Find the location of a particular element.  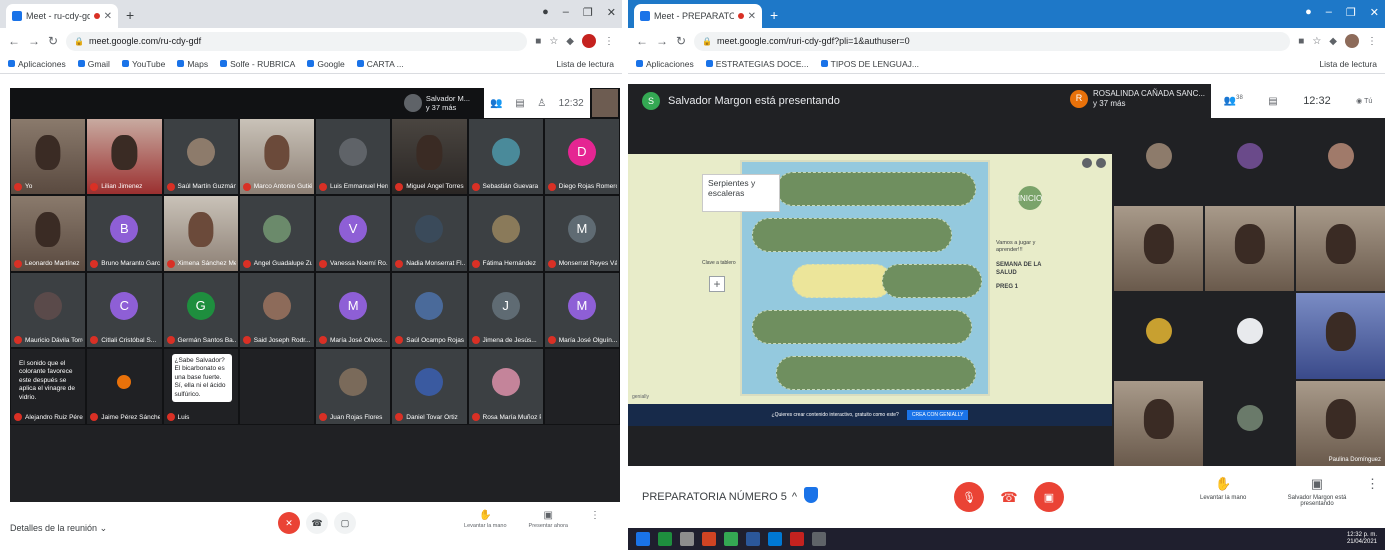

meeting-details-button: Detalles de la reunión ⌄ is located at coordinates (58, 528).